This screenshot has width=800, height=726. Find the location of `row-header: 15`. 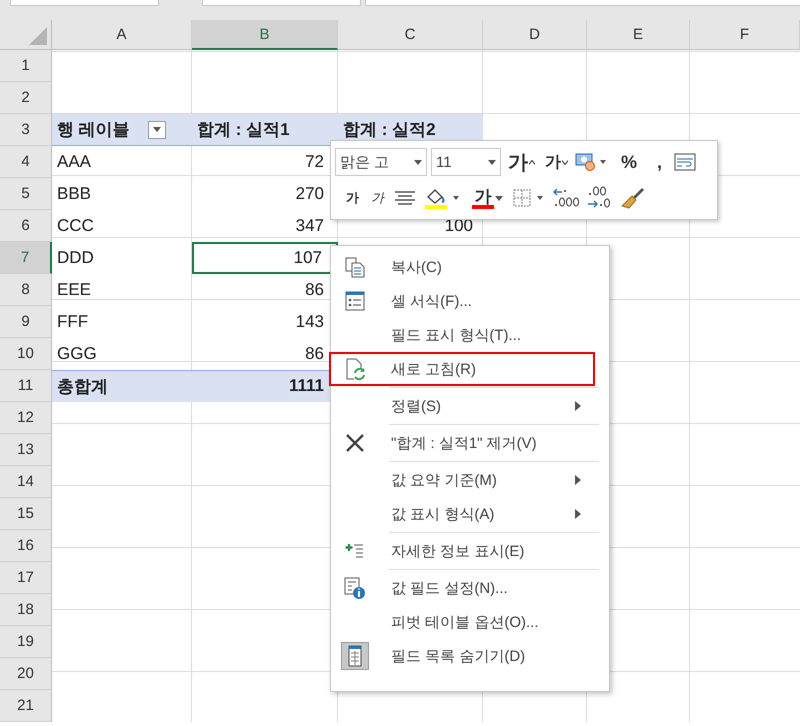

row-header: 15 is located at coordinates (26, 514).